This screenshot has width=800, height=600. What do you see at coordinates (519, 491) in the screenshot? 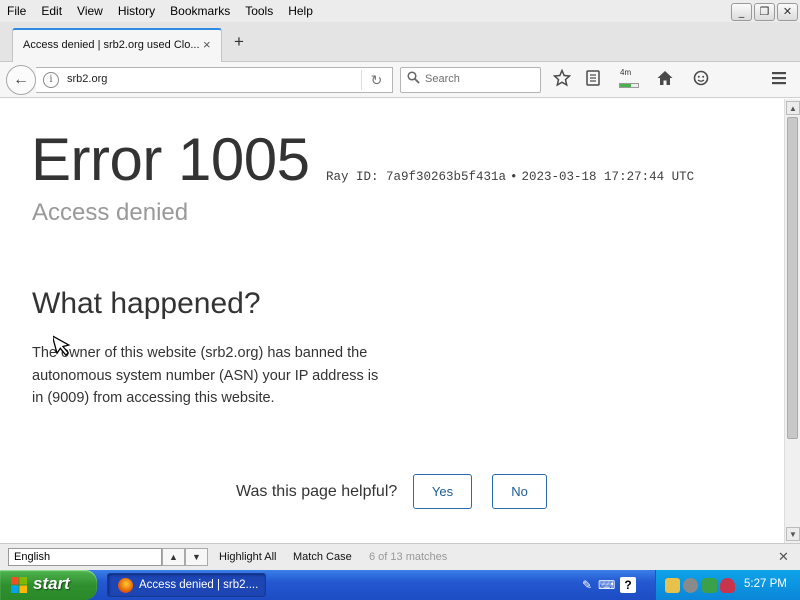
I see `no-button: No` at bounding box center [519, 491].